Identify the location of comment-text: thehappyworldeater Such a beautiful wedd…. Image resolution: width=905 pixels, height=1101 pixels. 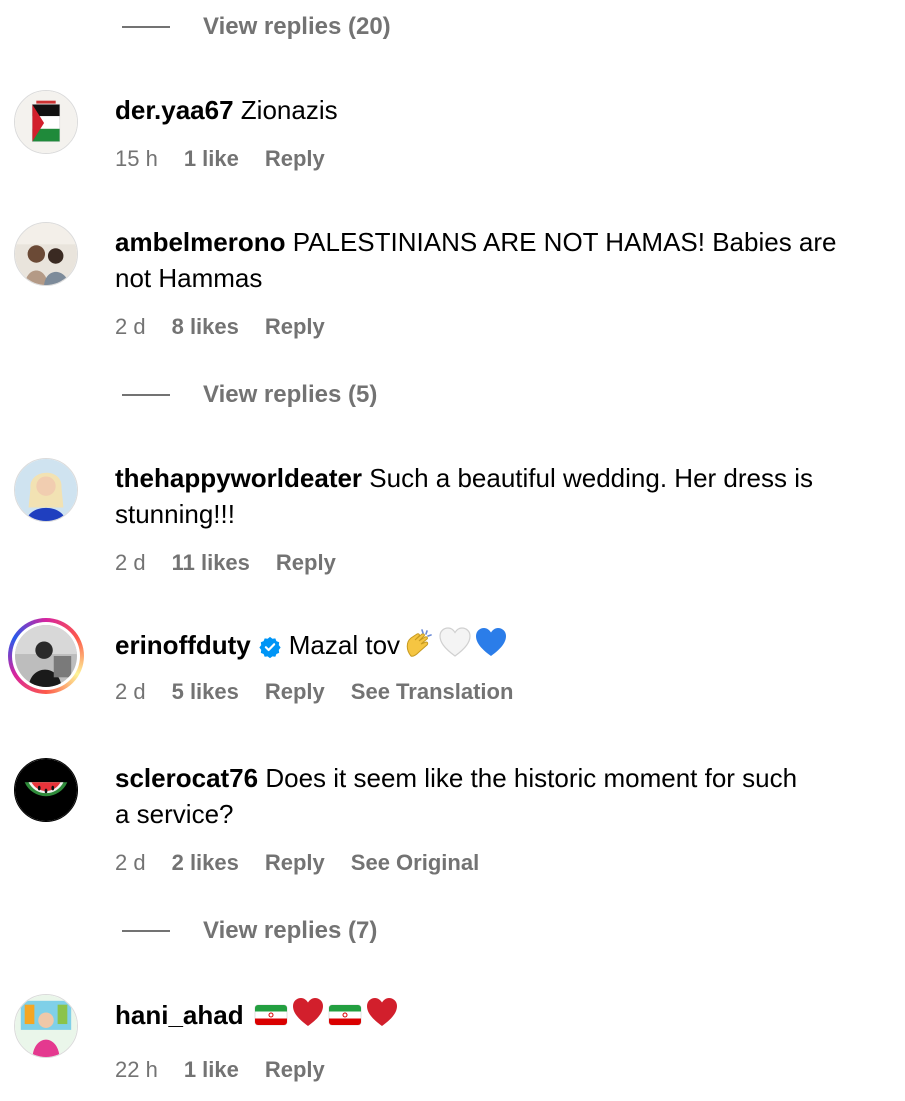
(502, 496).